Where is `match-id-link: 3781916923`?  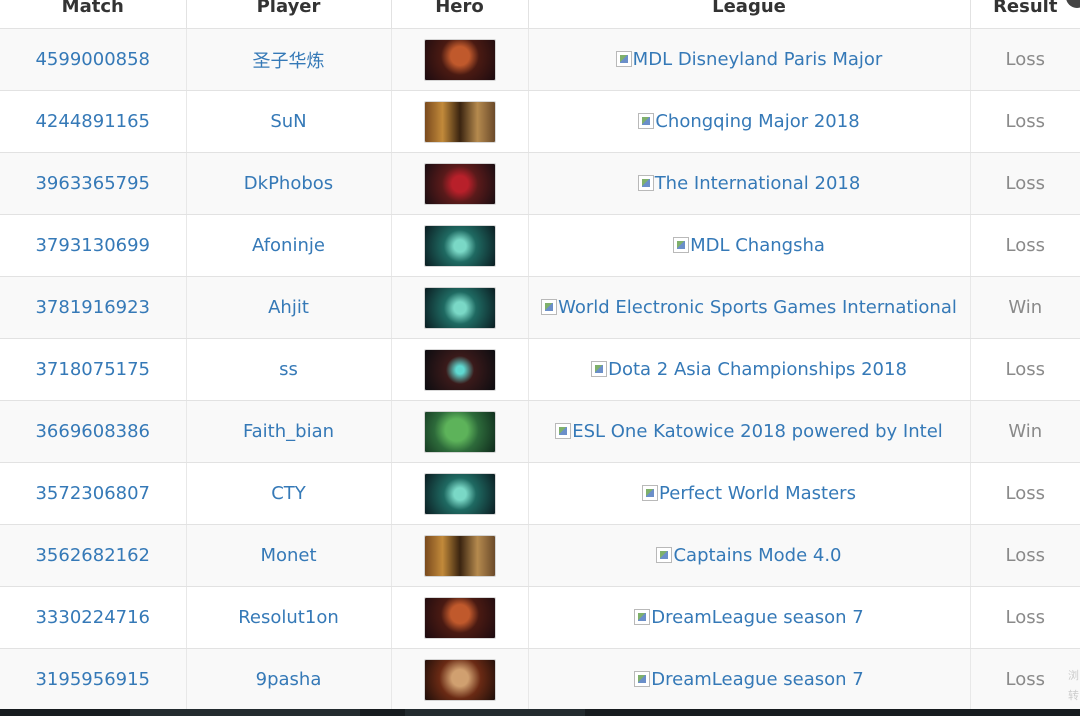 match-id-link: 3781916923 is located at coordinates (92, 307).